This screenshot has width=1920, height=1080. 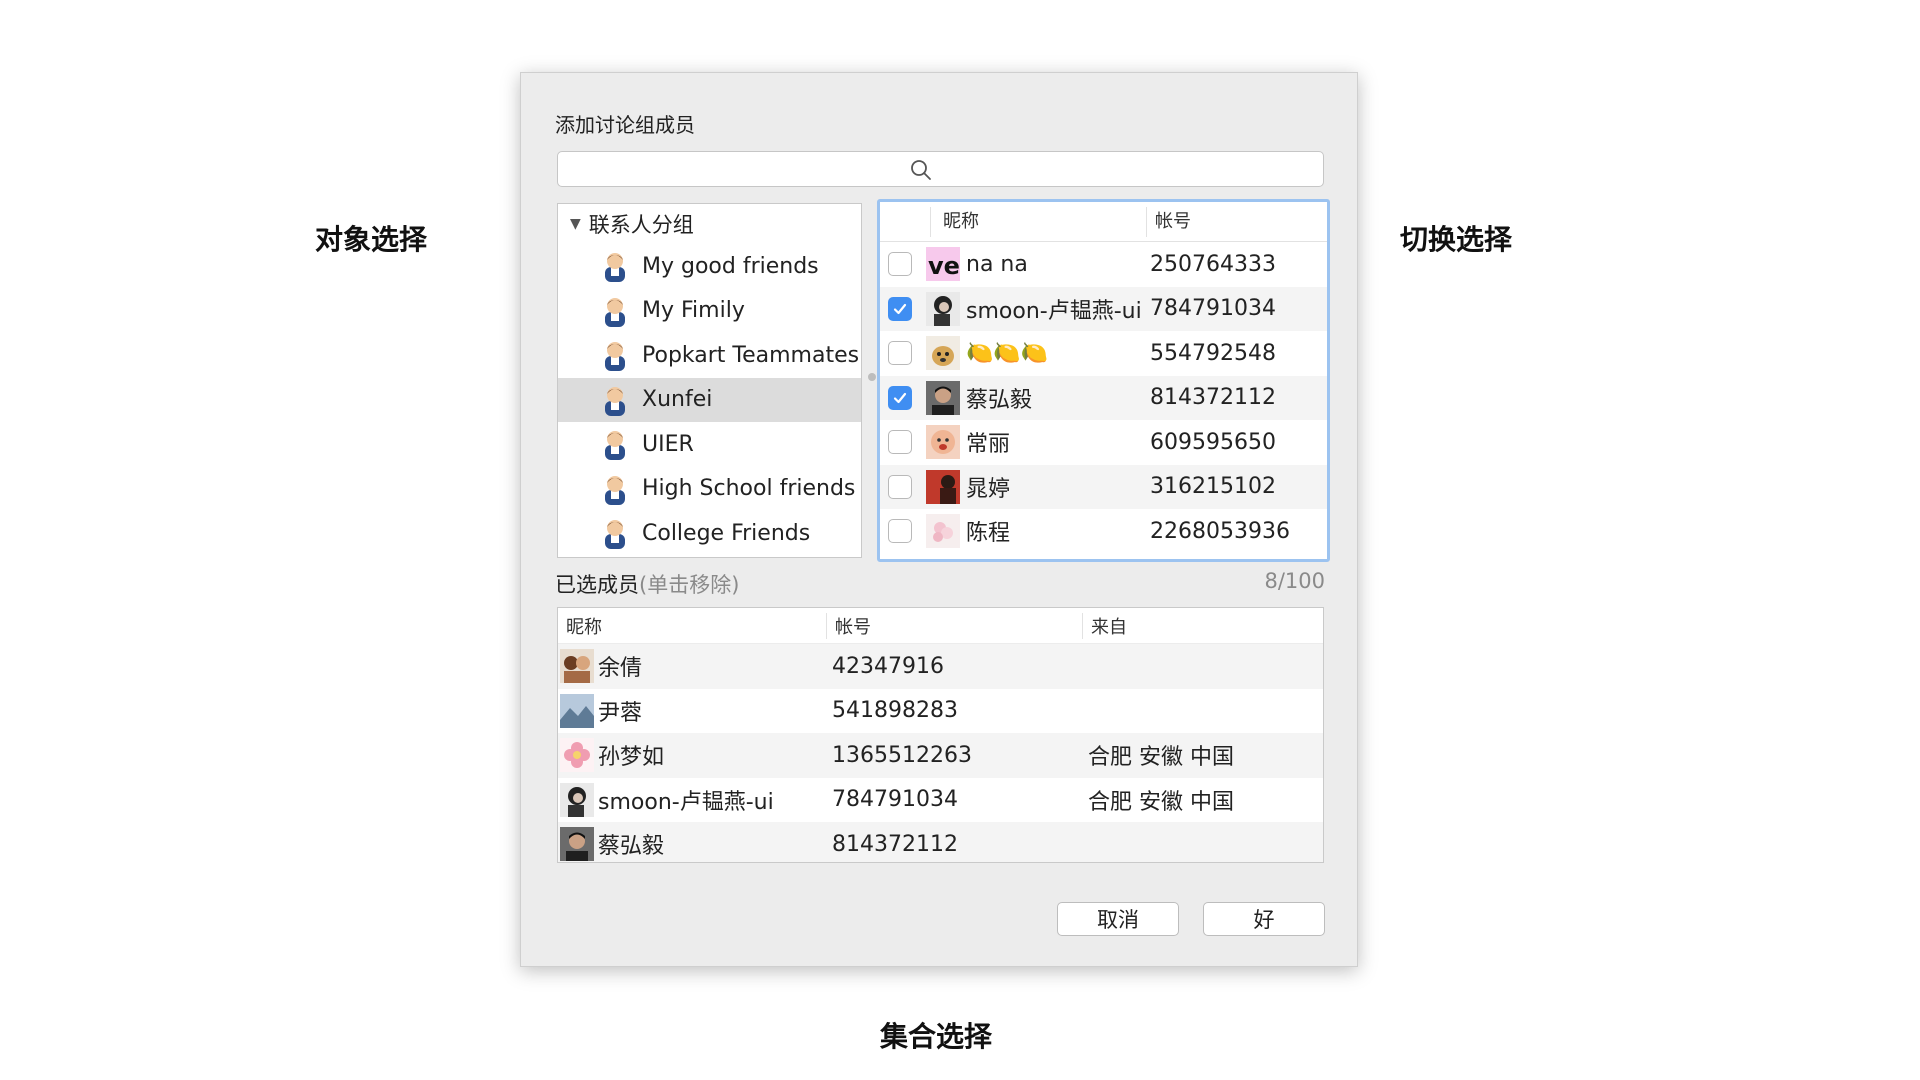 What do you see at coordinates (668, 444) in the screenshot?
I see `group-item-label: UIER` at bounding box center [668, 444].